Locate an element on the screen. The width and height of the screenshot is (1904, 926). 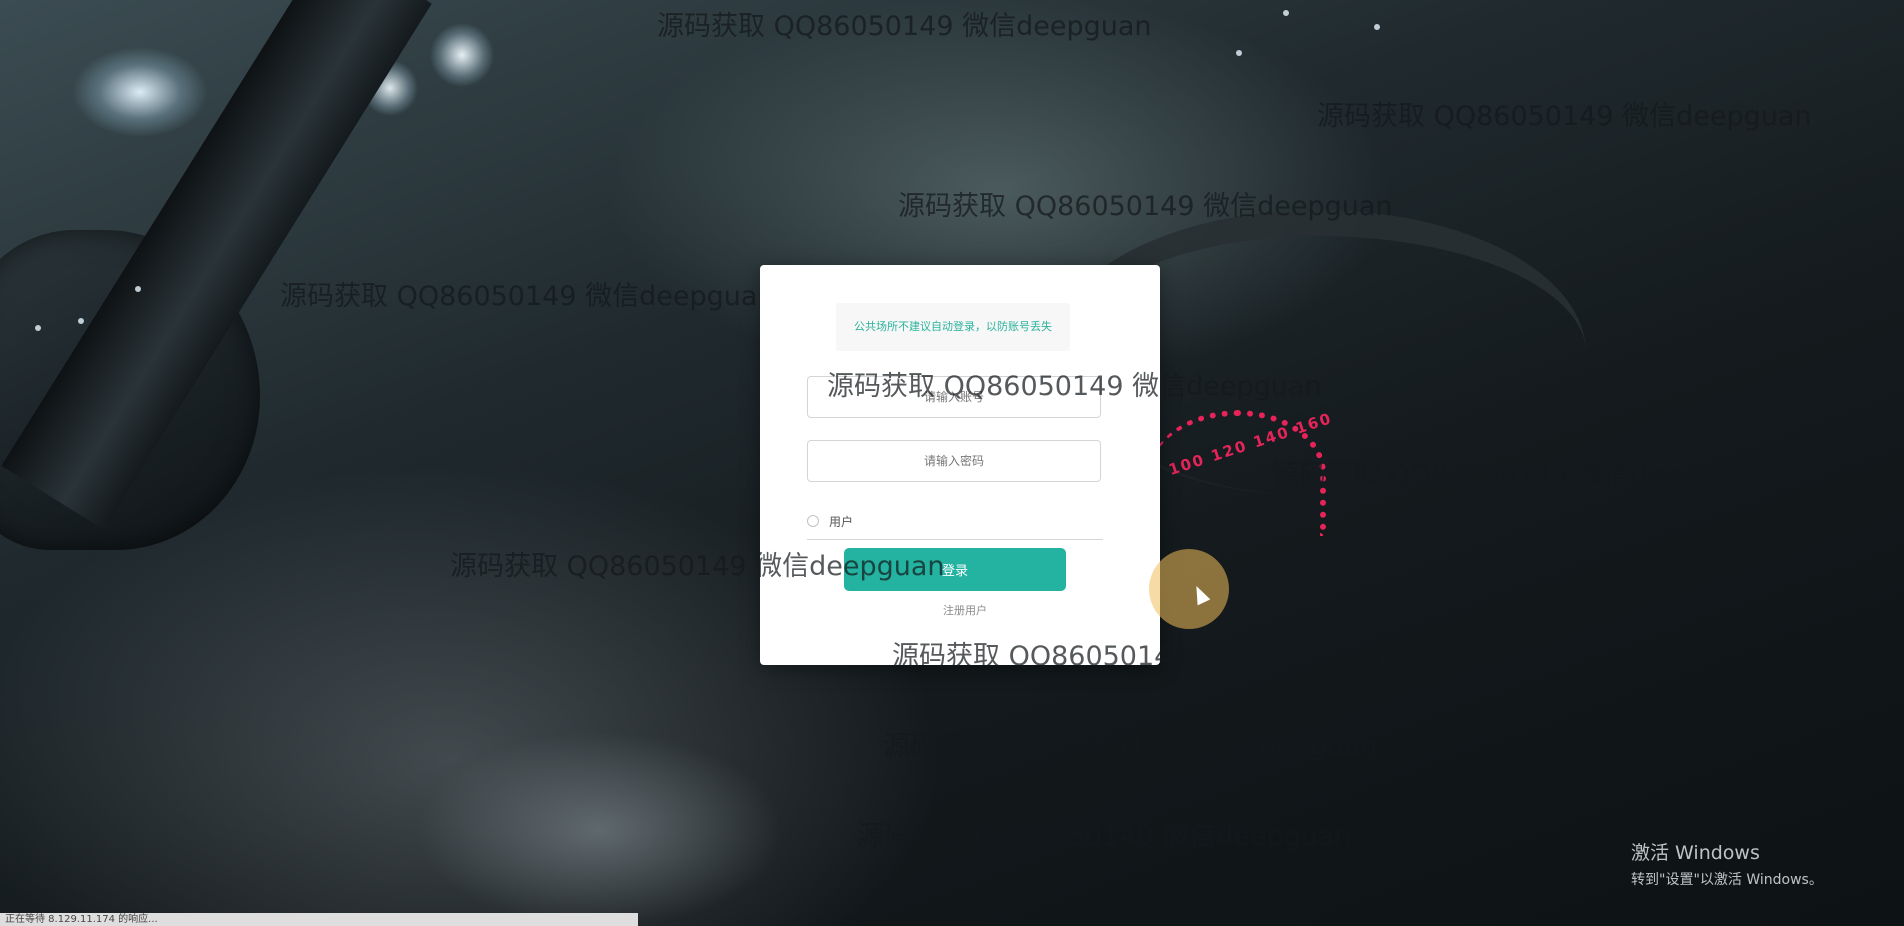
role-user-label: 用户 is located at coordinates (841, 521).